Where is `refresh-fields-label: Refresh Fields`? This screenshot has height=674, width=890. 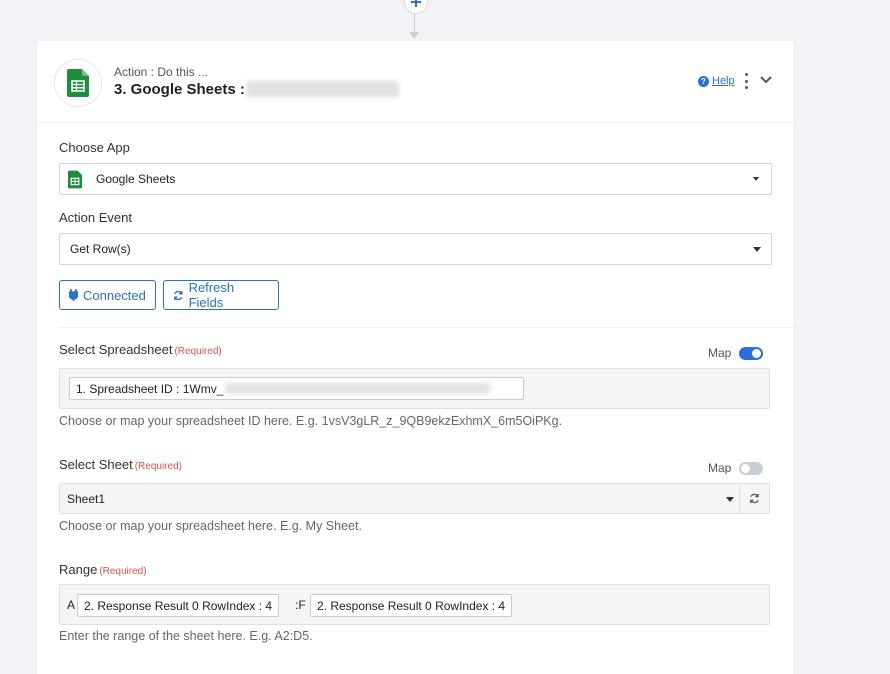
refresh-fields-label: Refresh Fields is located at coordinates (211, 295).